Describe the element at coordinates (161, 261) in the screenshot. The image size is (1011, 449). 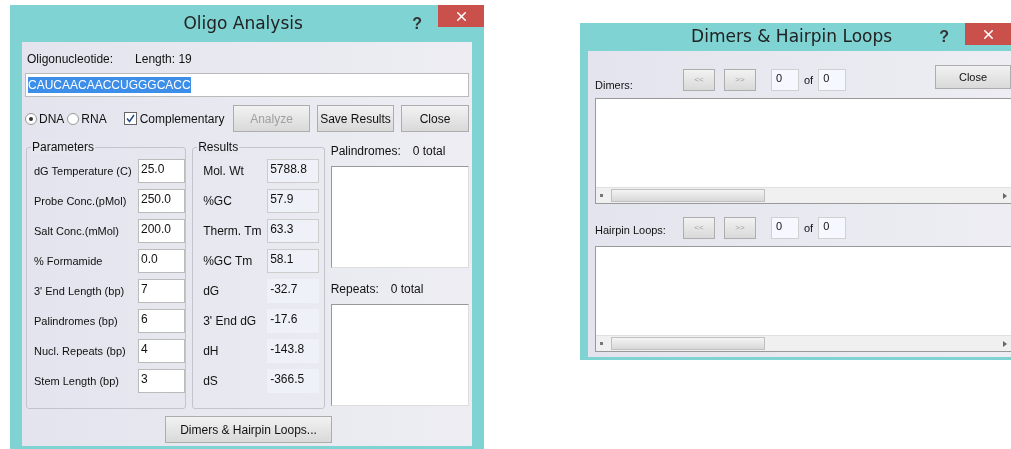
I see `parameter-field: 0.0` at that location.